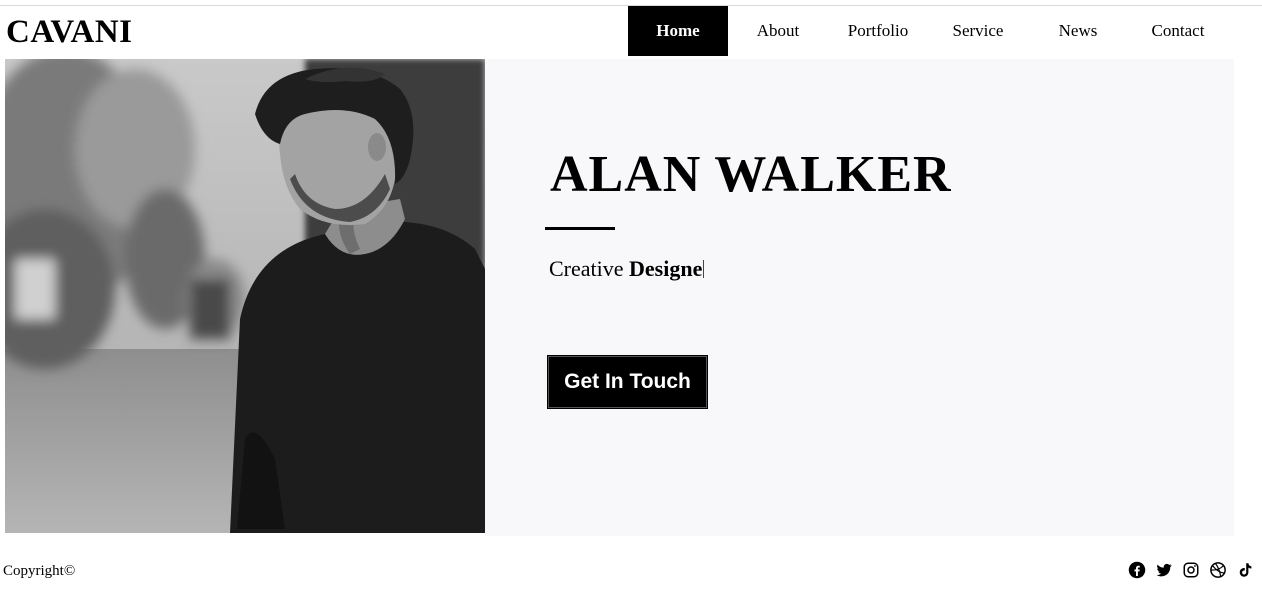 This screenshot has width=1262, height=600. Describe the element at coordinates (678, 31) in the screenshot. I see `nav-item-home: Home` at that location.